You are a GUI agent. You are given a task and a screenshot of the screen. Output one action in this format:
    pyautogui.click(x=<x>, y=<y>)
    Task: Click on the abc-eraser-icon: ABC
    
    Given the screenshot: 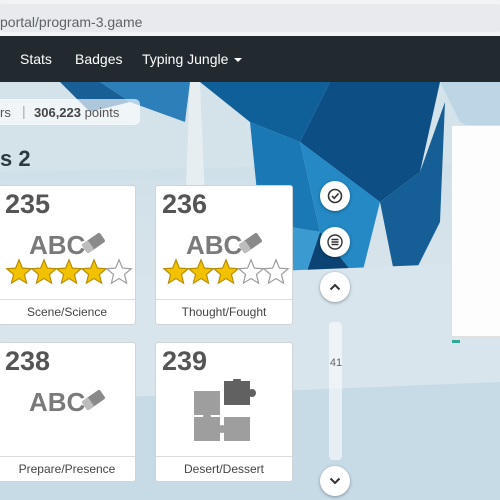 What is the action you would take?
    pyautogui.click(x=68, y=403)
    